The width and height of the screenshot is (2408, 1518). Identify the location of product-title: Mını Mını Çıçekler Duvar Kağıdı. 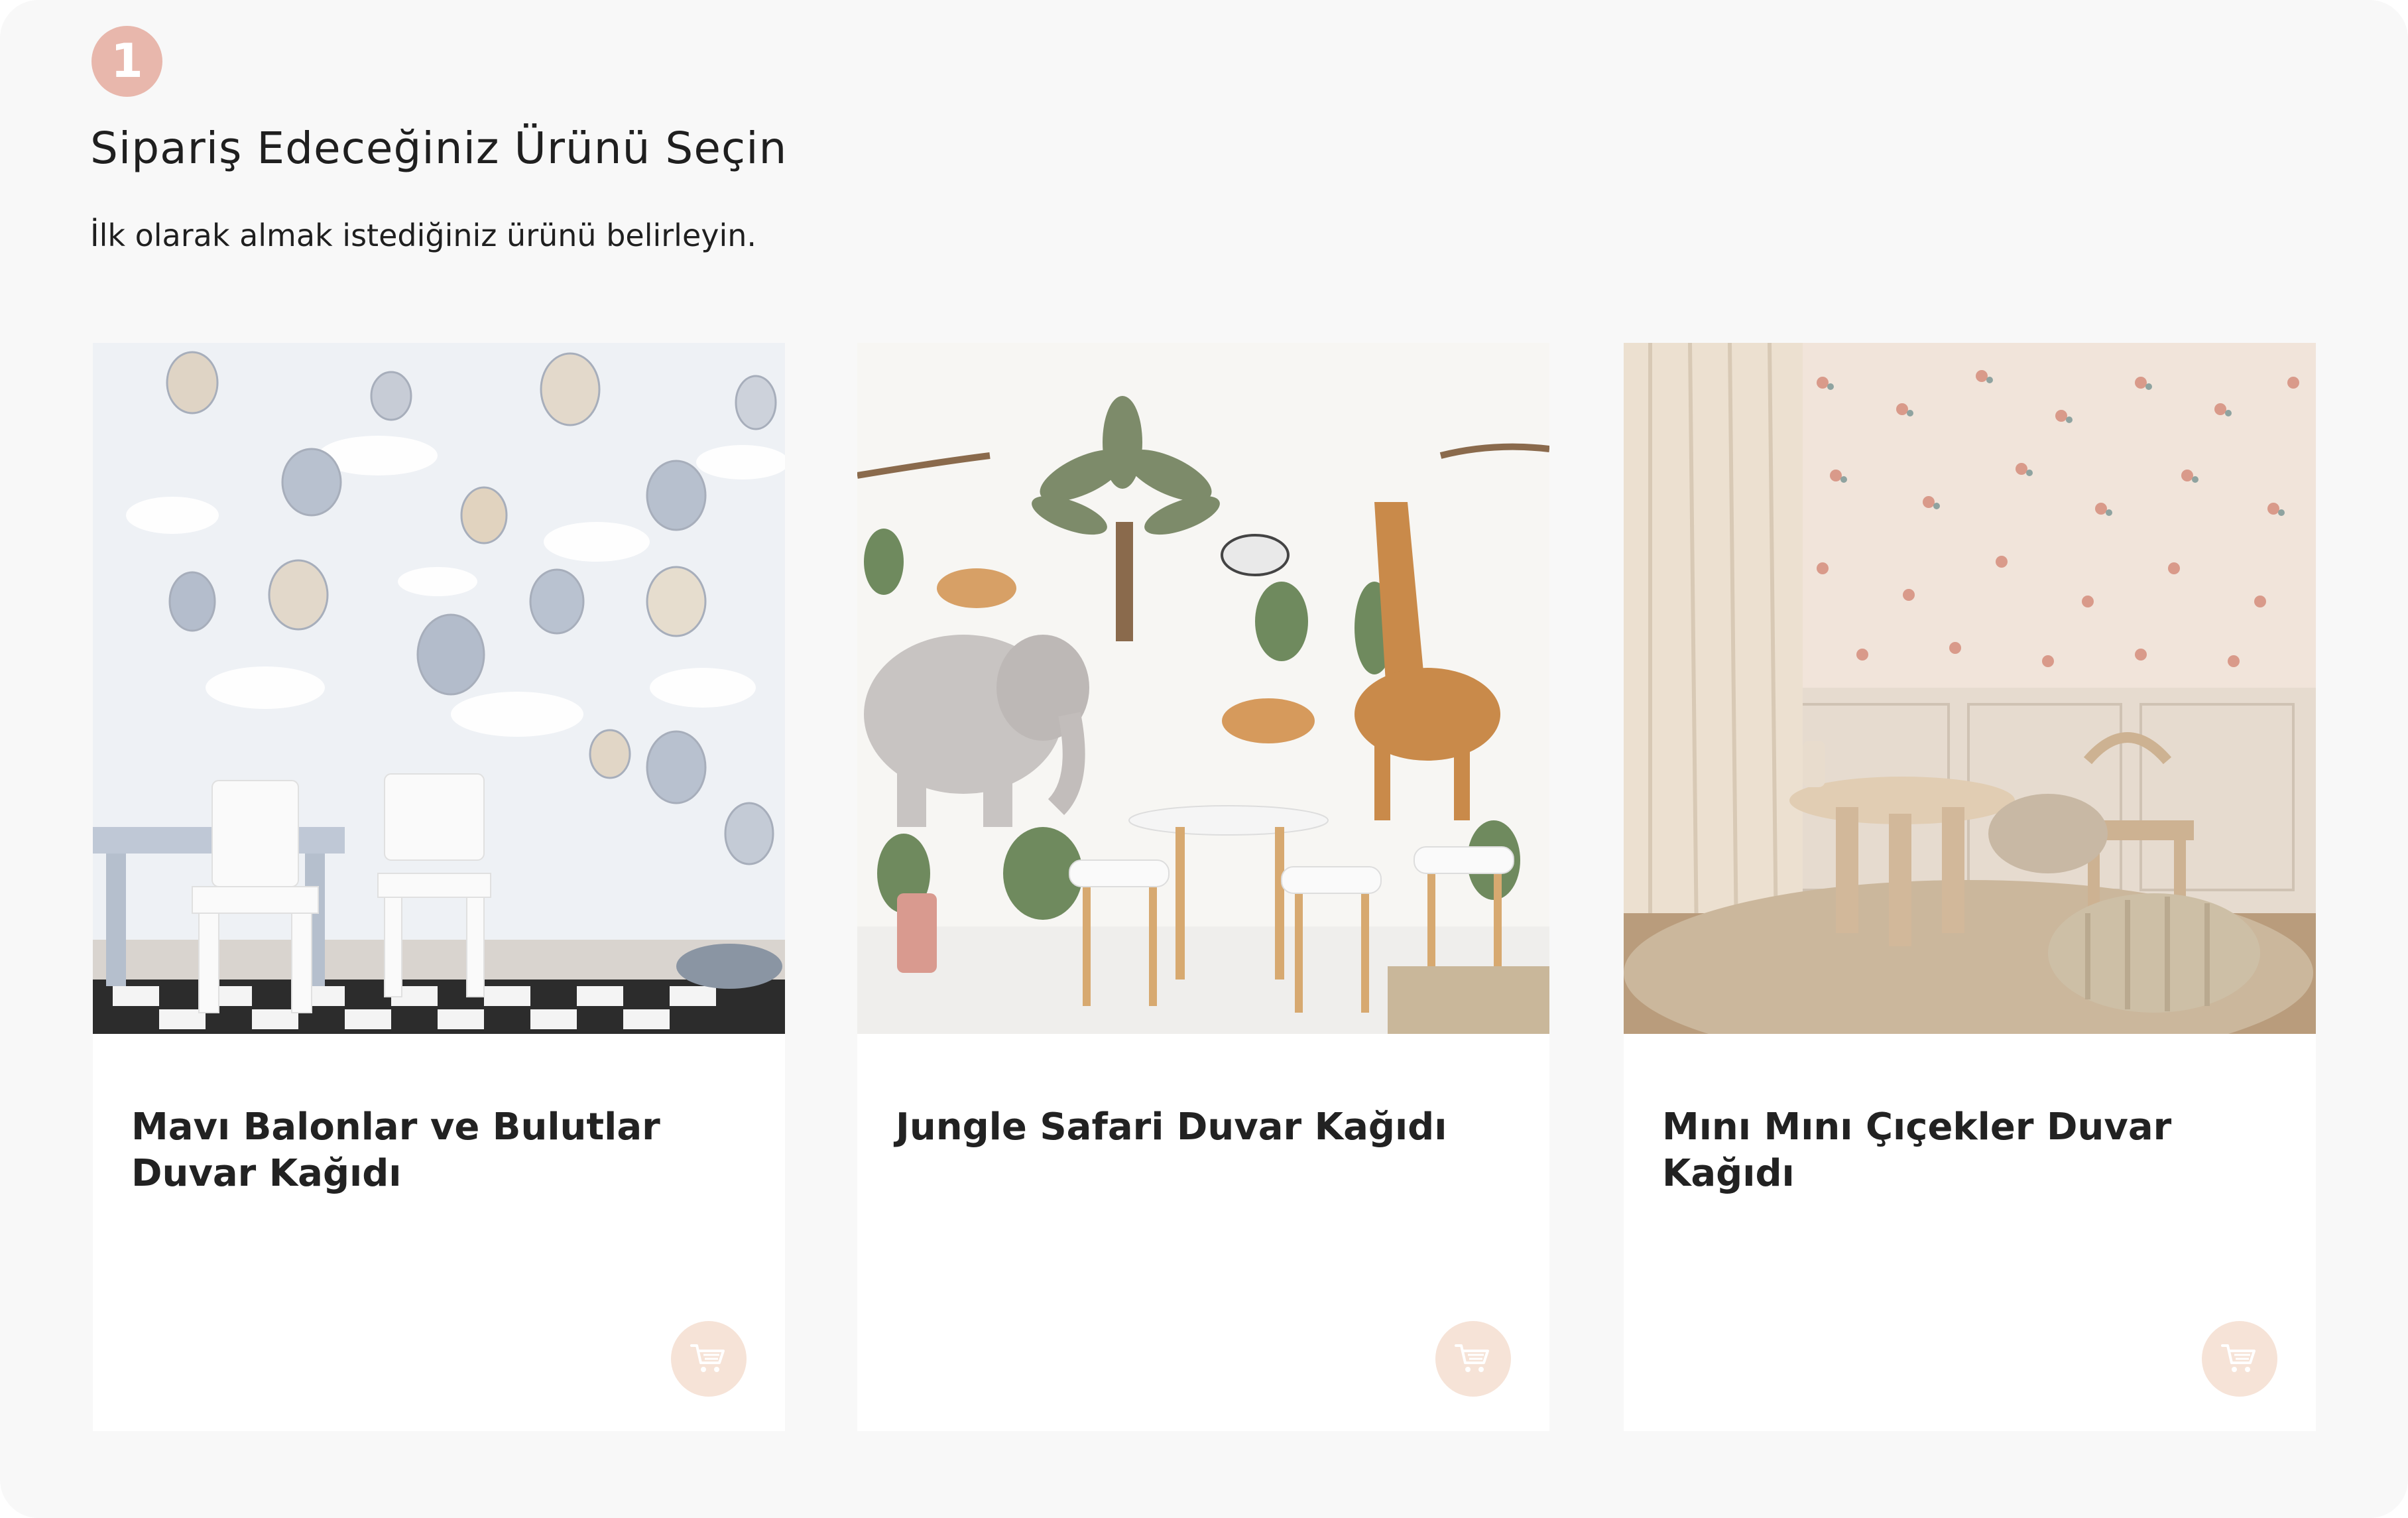
(1974, 1150).